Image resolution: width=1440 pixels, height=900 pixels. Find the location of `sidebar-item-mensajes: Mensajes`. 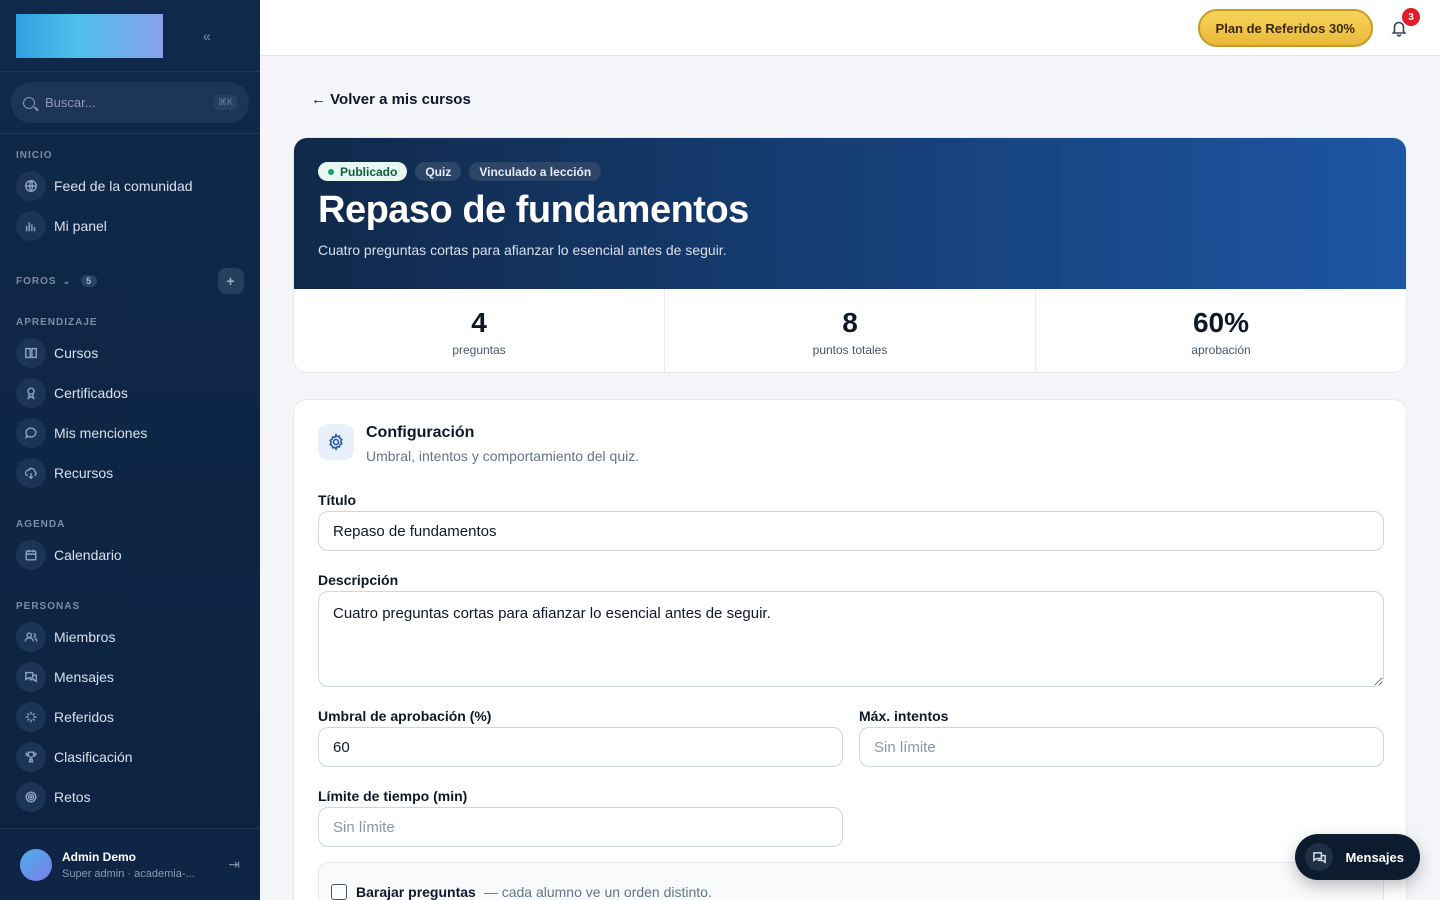

sidebar-item-mensajes: Mensajes is located at coordinates (130, 677).